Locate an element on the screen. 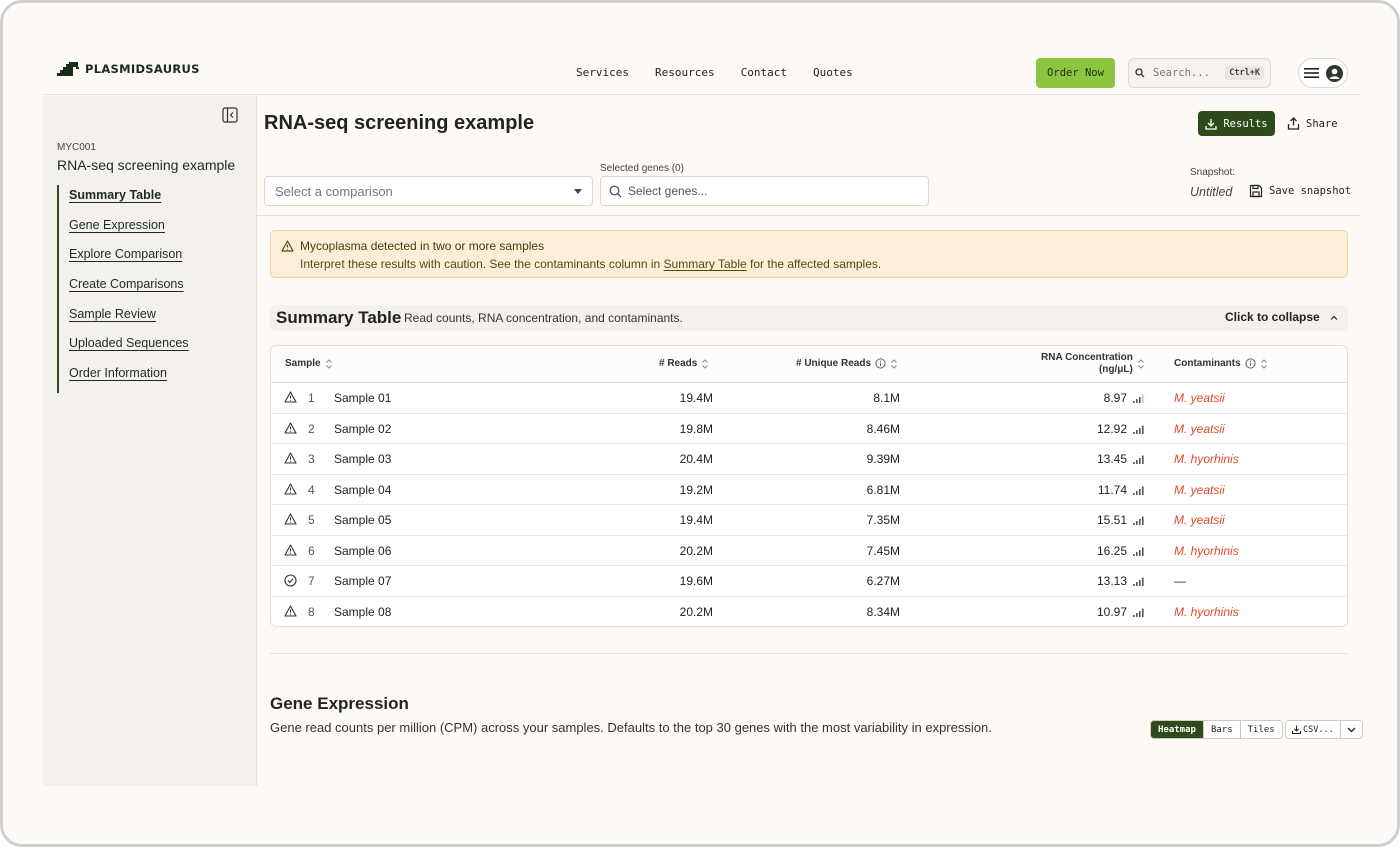 The width and height of the screenshot is (1400, 847). col-rna-concentration: RNA Concentration (ng/μL) is located at coordinates (1093, 364).